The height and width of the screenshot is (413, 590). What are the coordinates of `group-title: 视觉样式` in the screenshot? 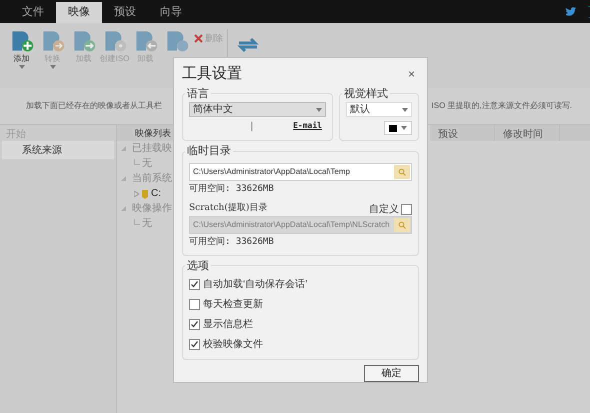 It's located at (366, 94).